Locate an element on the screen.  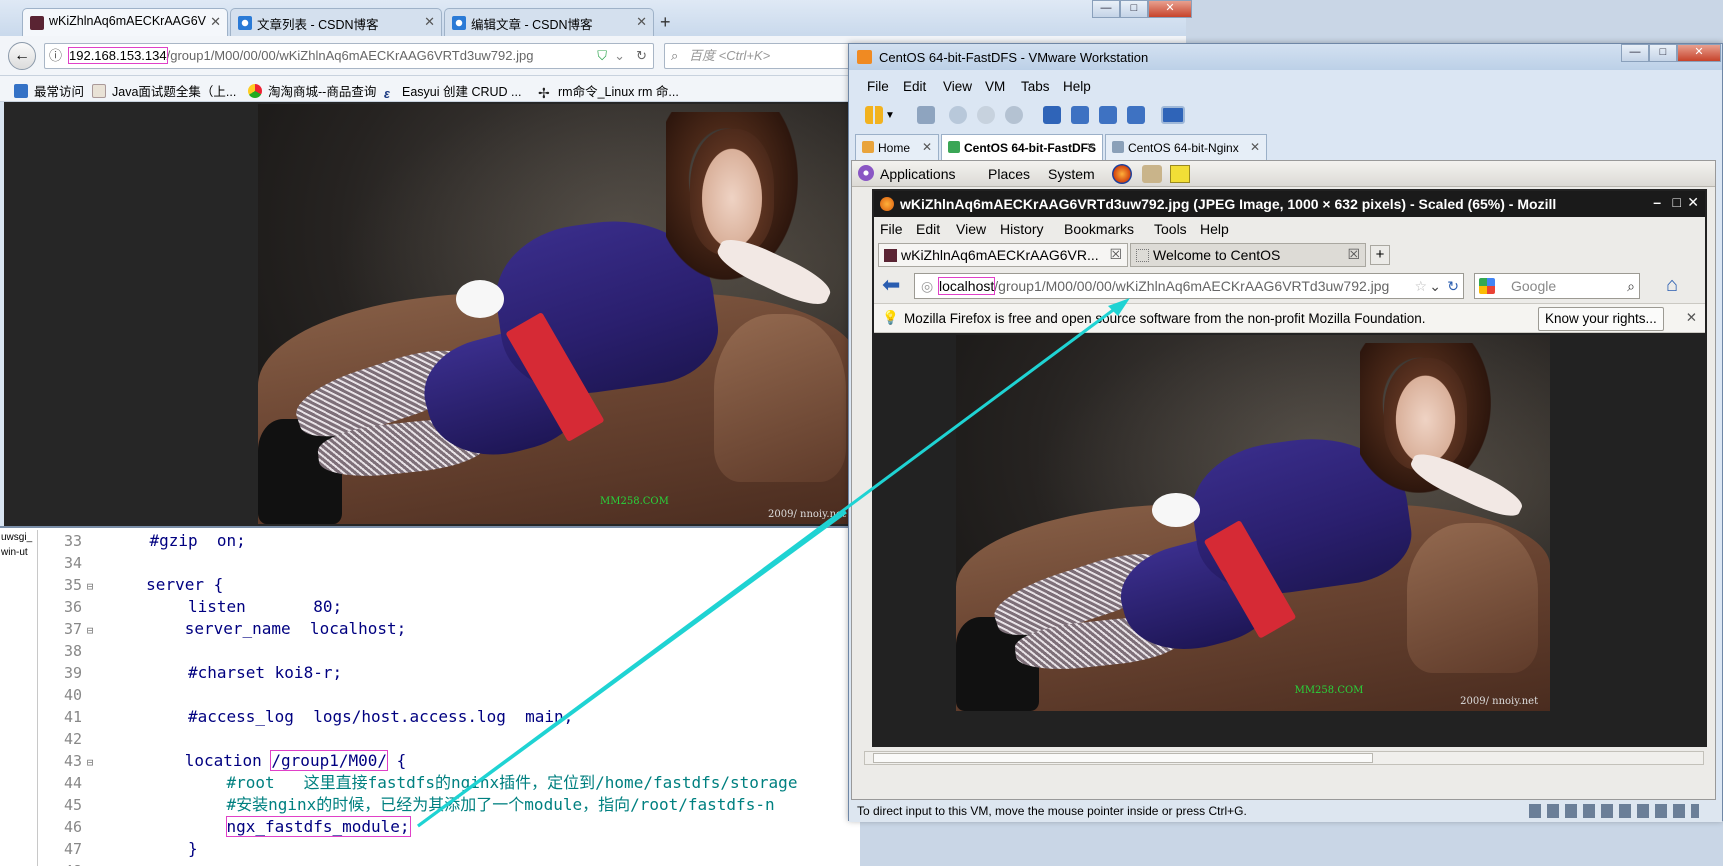
search-input: ⌕ 百度 <Ctrl+K> is located at coordinates (764, 56).